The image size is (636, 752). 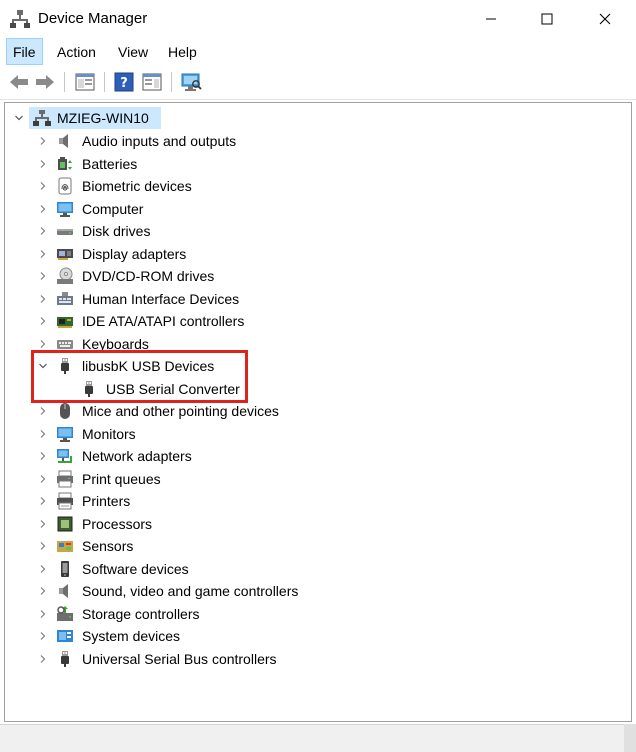 I want to click on tree-item-label: Storage controllers, so click(x=141, y=614).